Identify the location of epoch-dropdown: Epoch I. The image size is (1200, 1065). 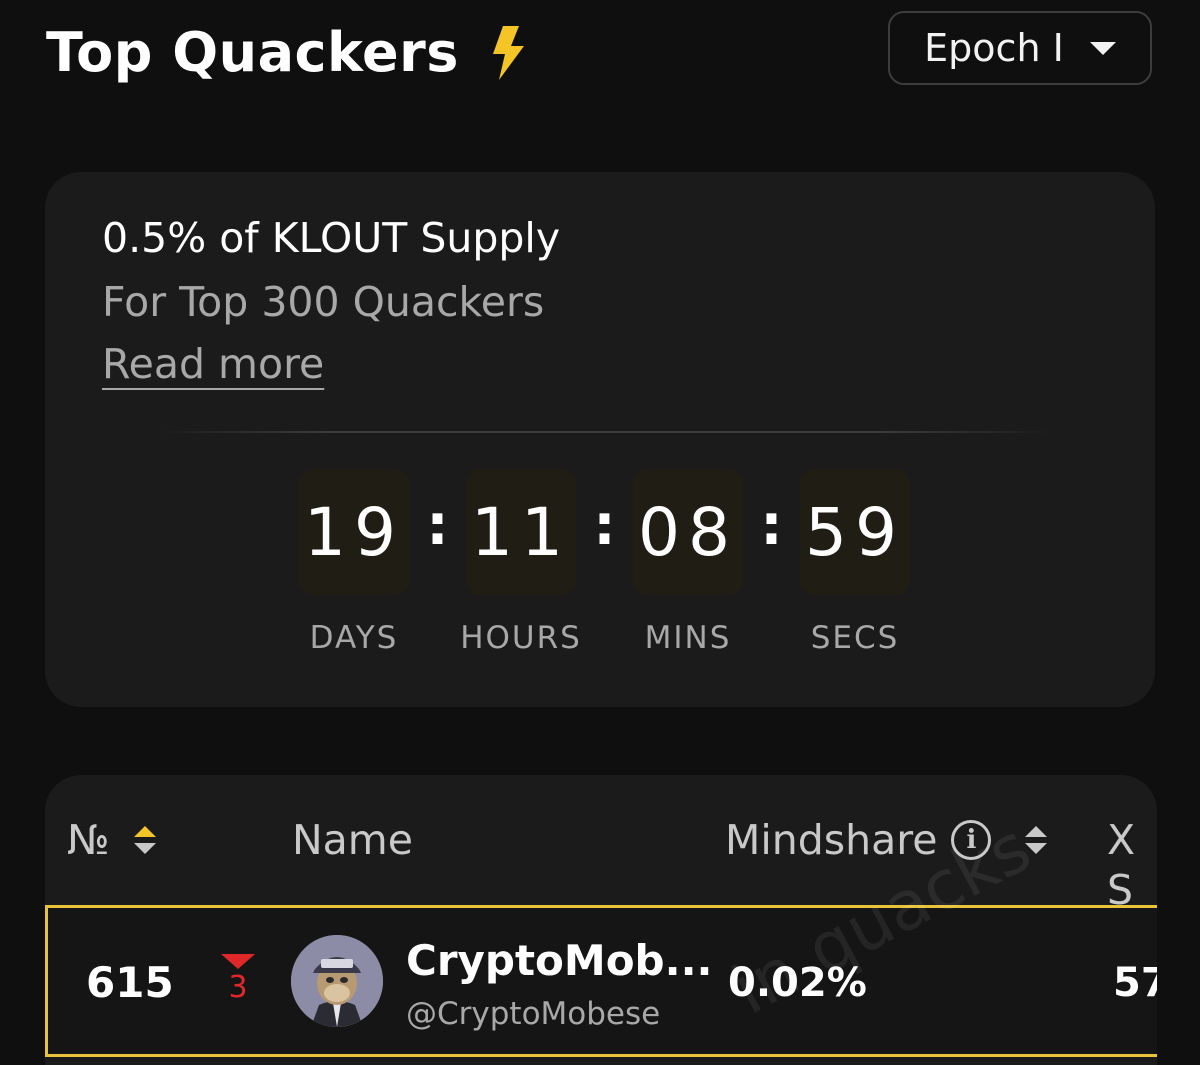
(1020, 48).